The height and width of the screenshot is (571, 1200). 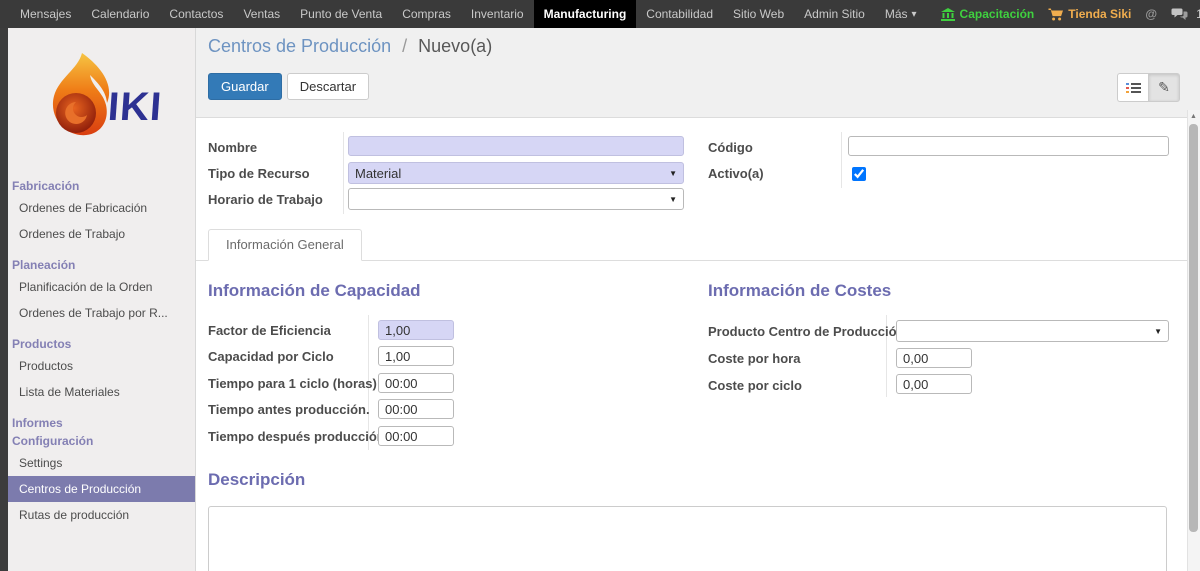 I want to click on costs-section-title: Información de Costes, so click(x=800, y=290).